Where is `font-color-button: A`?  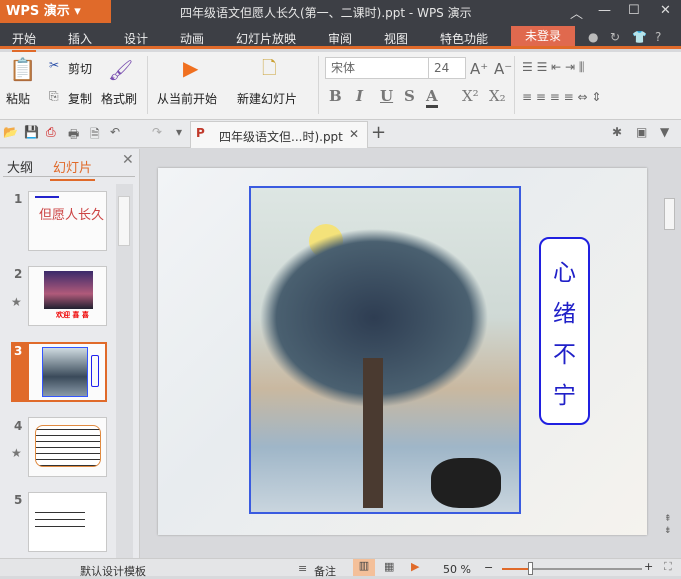 font-color-button: A is located at coordinates (432, 97).